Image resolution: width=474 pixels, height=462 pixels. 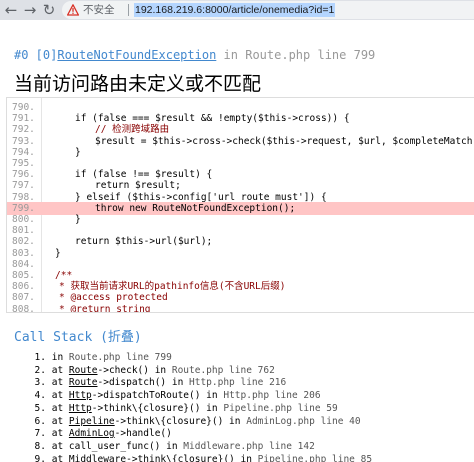 I want to click on warning-icon, so click(x=73, y=10).